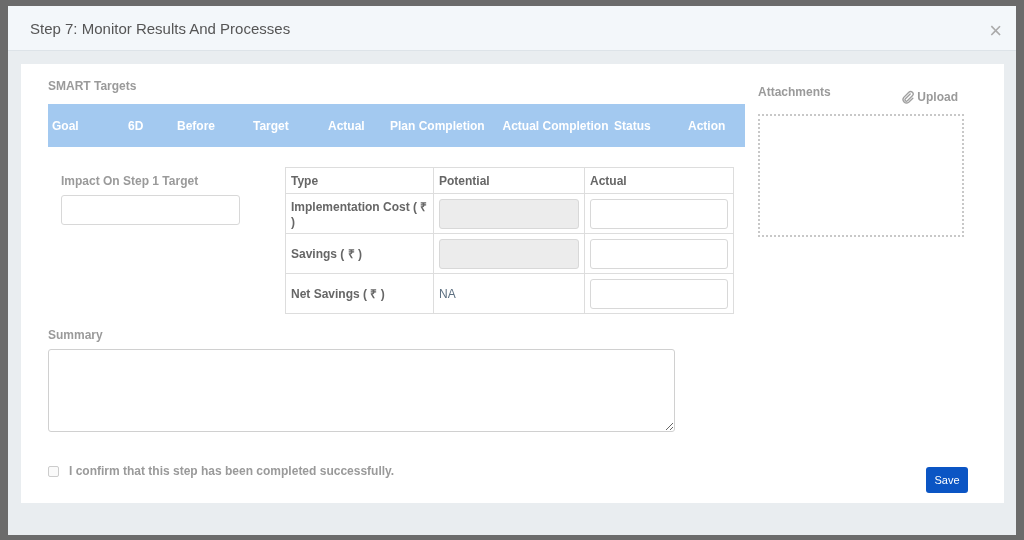 The image size is (1024, 540). I want to click on section-title: Attachments, so click(794, 93).